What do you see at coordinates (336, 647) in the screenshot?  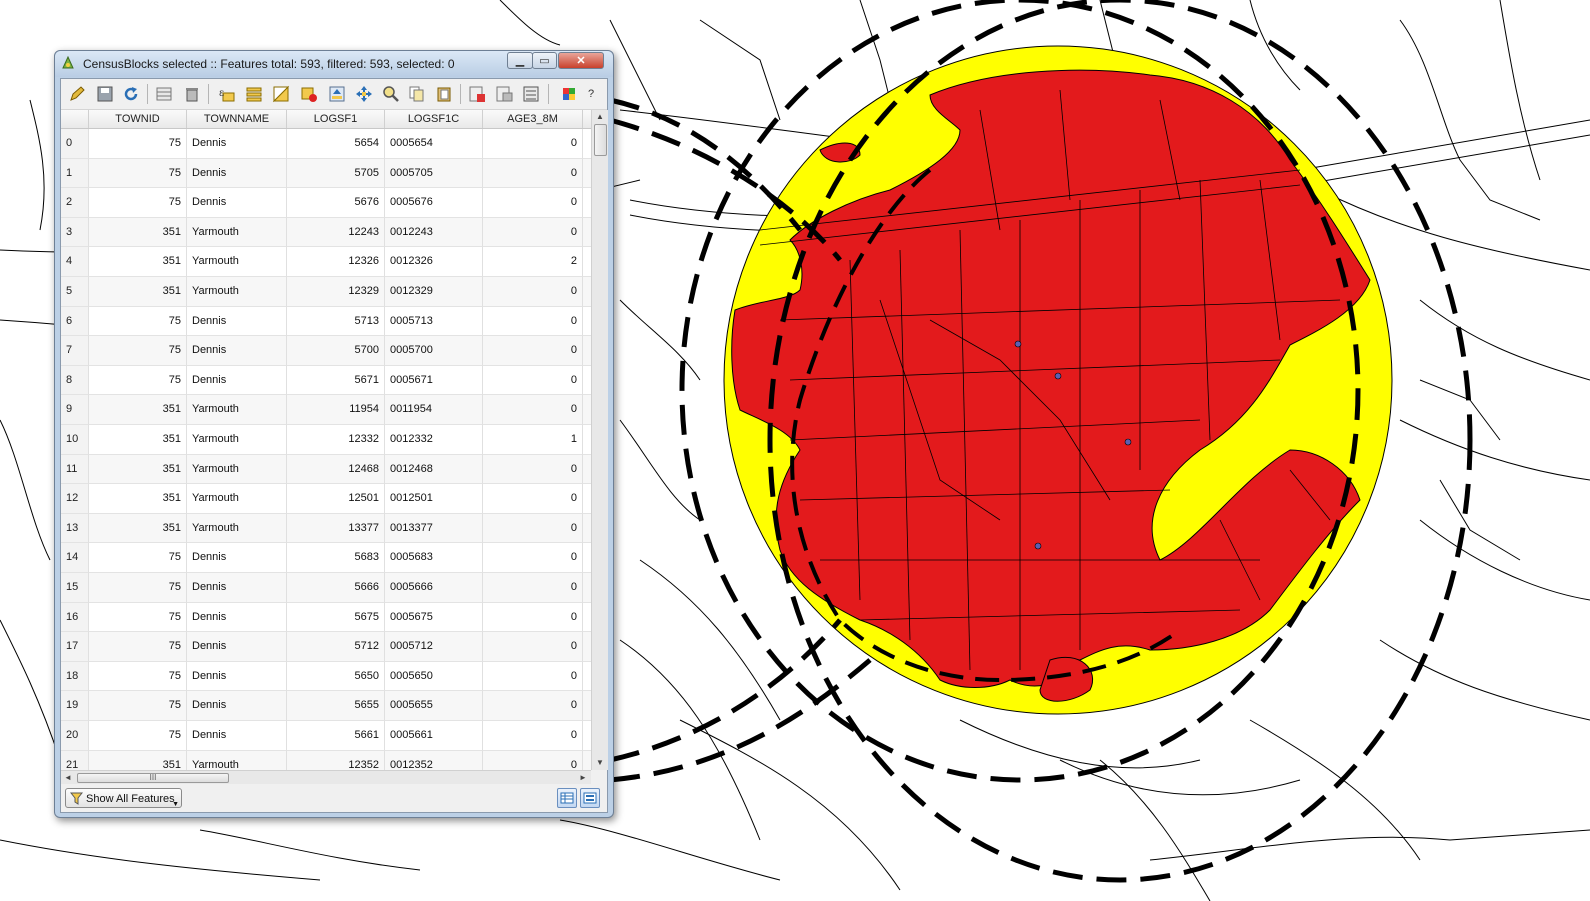 I see `cell-logsf1: 5712` at bounding box center [336, 647].